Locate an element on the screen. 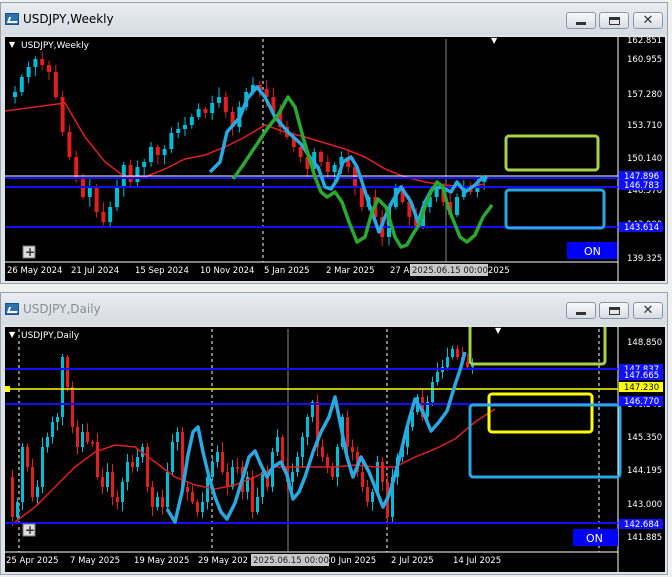  daily-shift-marker: ▼ is located at coordinates (498, 331).